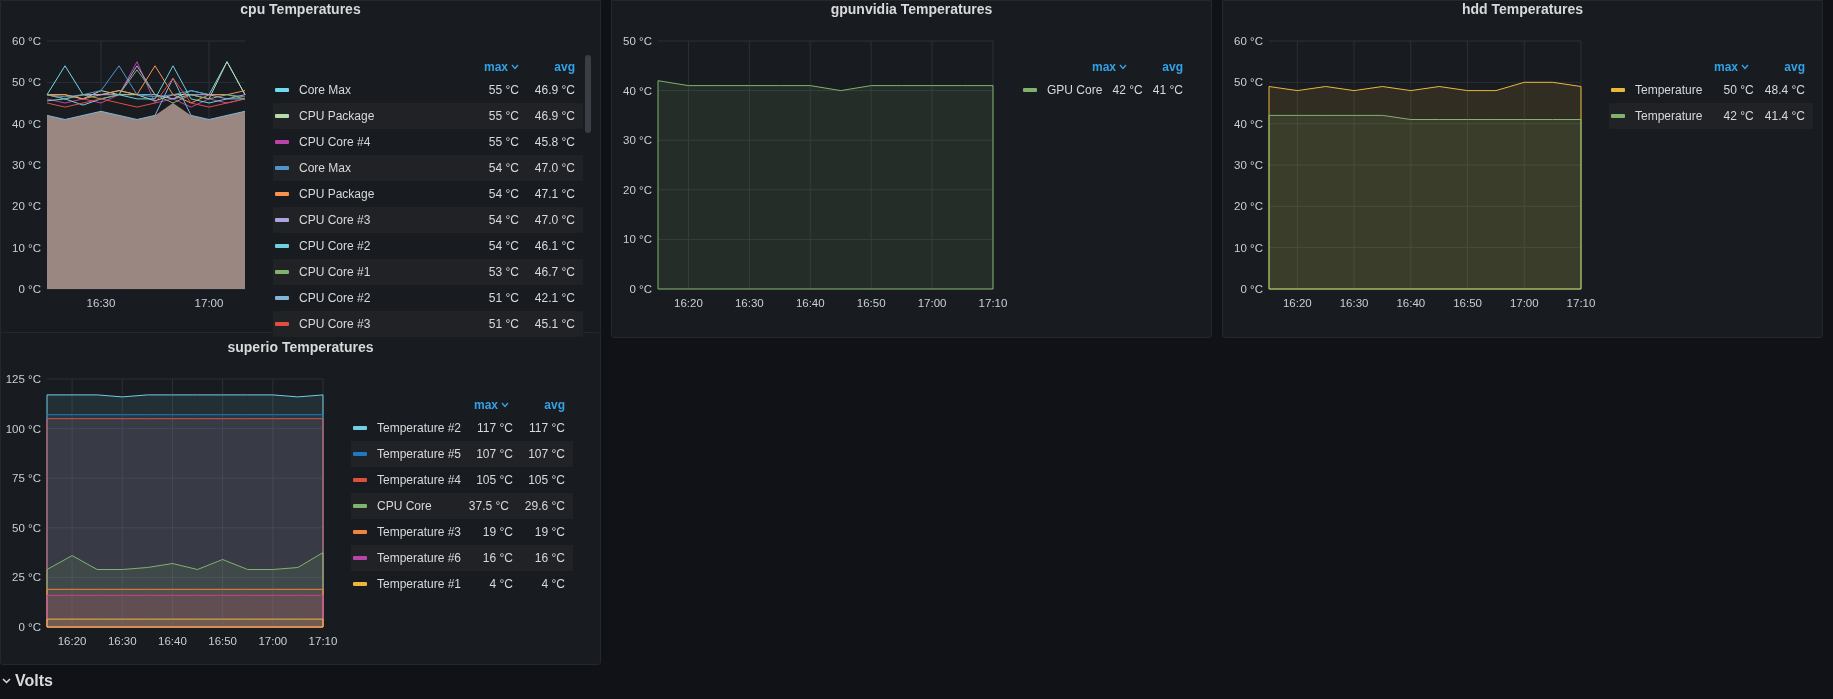 This screenshot has height=699, width=1833. Describe the element at coordinates (637, 239) in the screenshot. I see `axis-label: 10 °C` at that location.